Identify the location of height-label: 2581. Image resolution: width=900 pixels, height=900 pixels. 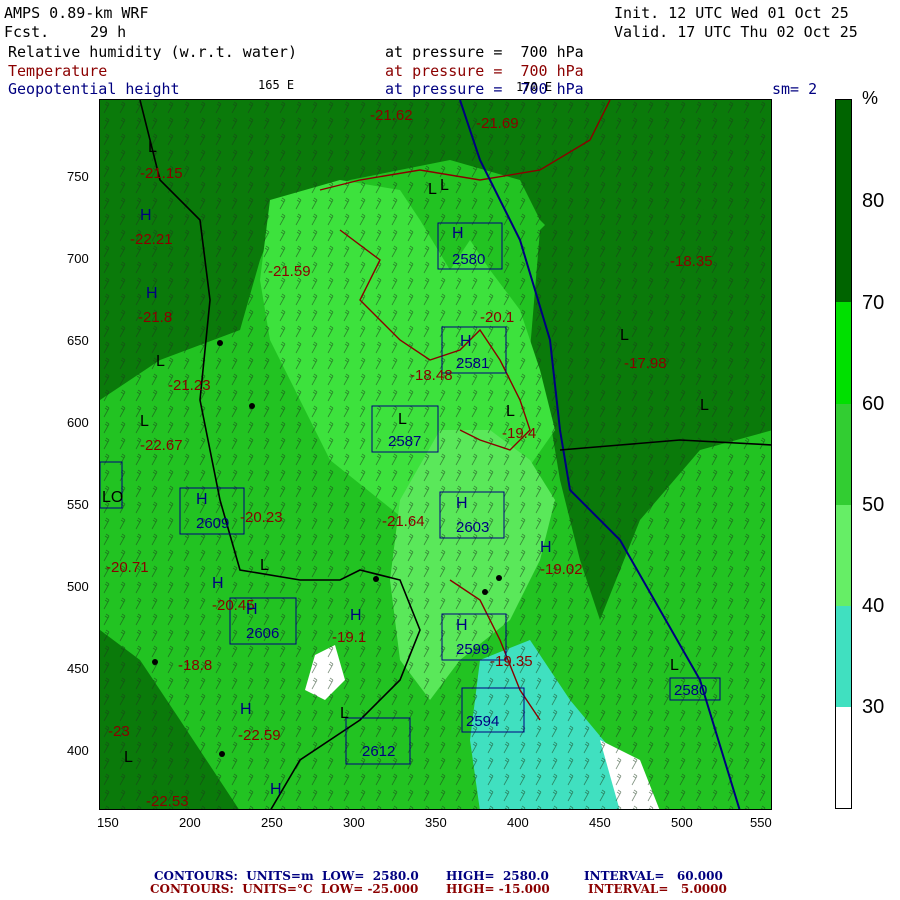
(472, 363).